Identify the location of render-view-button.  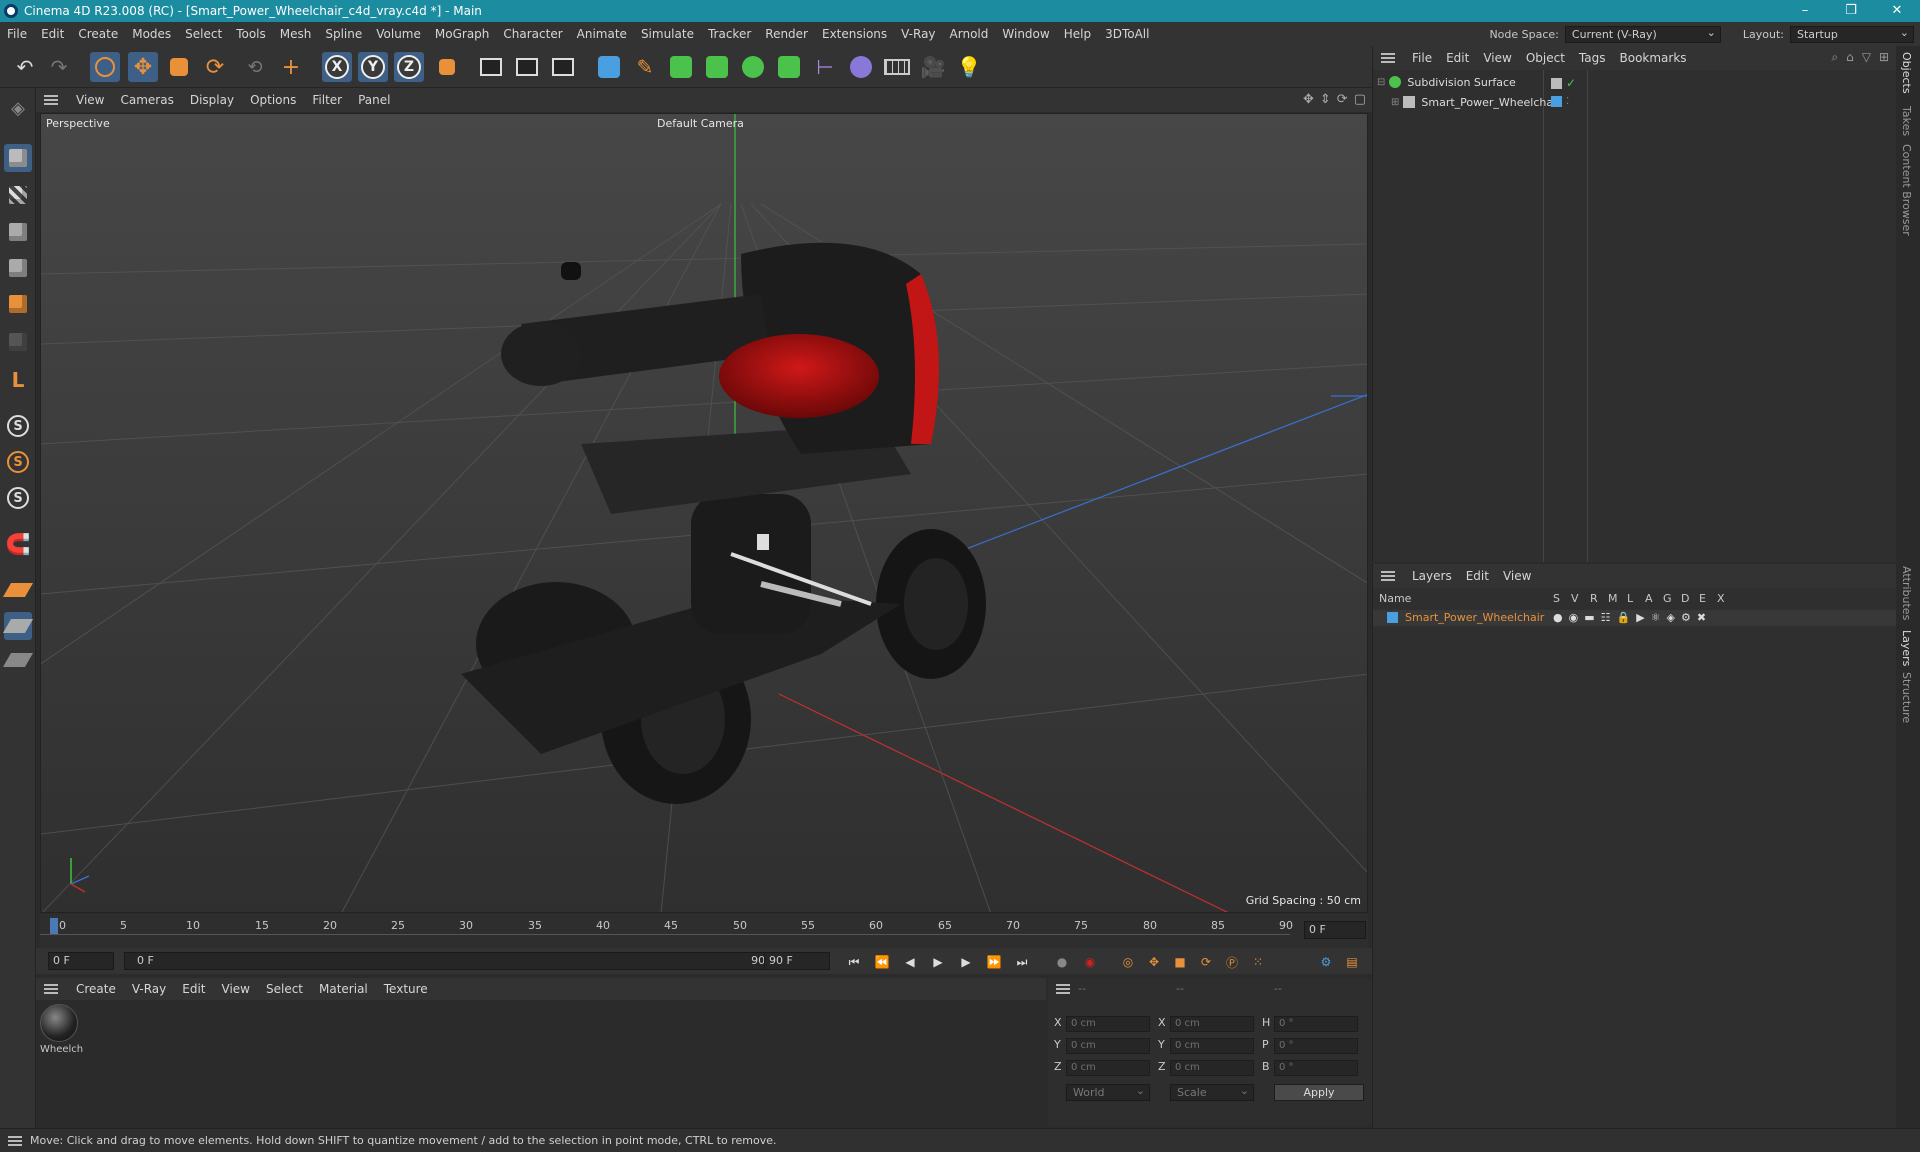
(491, 67).